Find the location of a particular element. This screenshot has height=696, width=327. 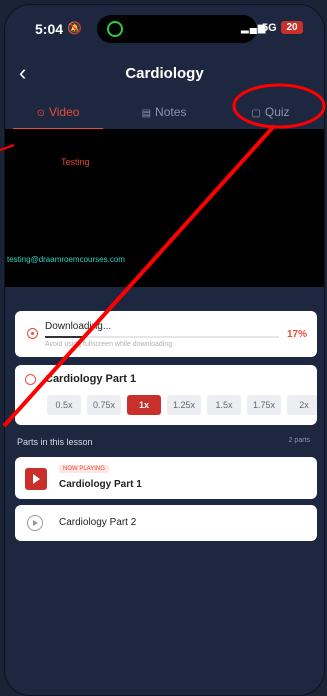

speed-chip-0-75x: 0.75x is located at coordinates (104, 405).